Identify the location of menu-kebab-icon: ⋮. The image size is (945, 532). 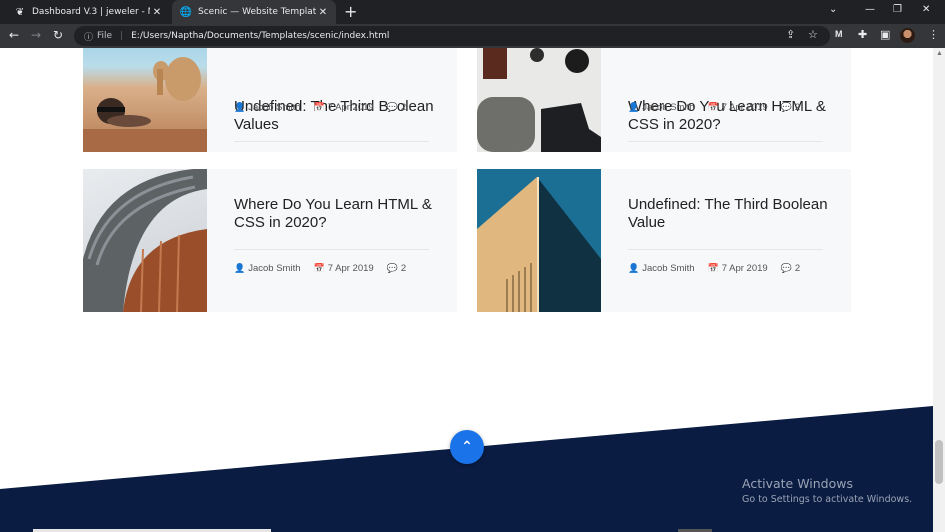
(933, 34).